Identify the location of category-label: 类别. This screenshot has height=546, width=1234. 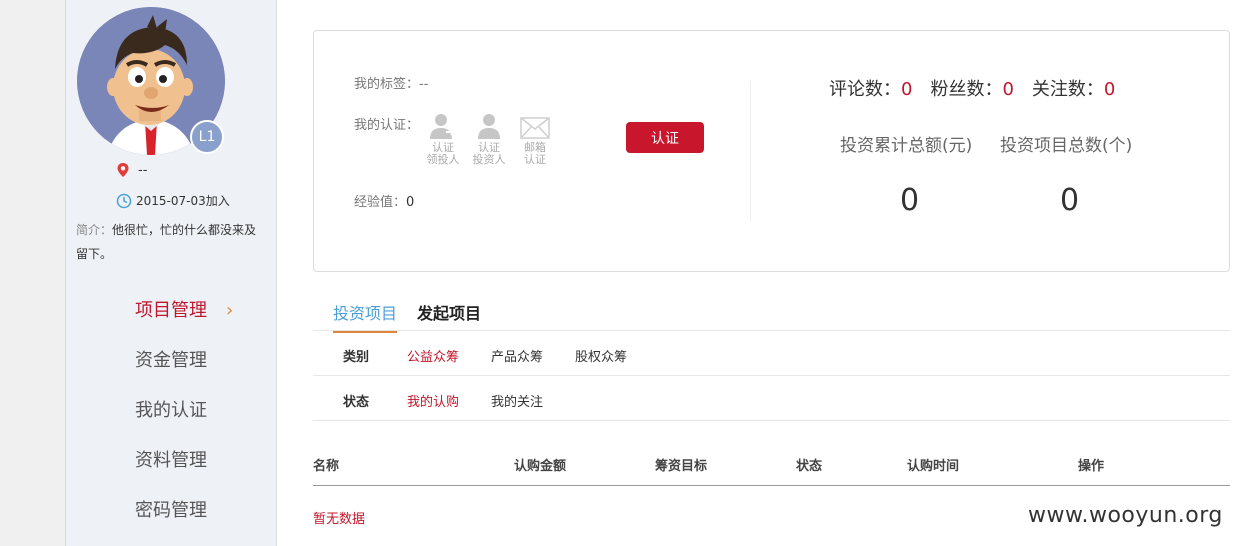
(356, 357).